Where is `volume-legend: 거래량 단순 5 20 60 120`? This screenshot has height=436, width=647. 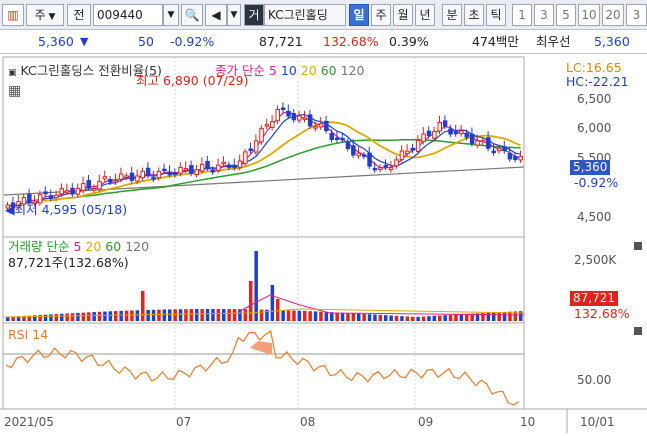 volume-legend: 거래량 단순 5 20 60 120 is located at coordinates (78, 246).